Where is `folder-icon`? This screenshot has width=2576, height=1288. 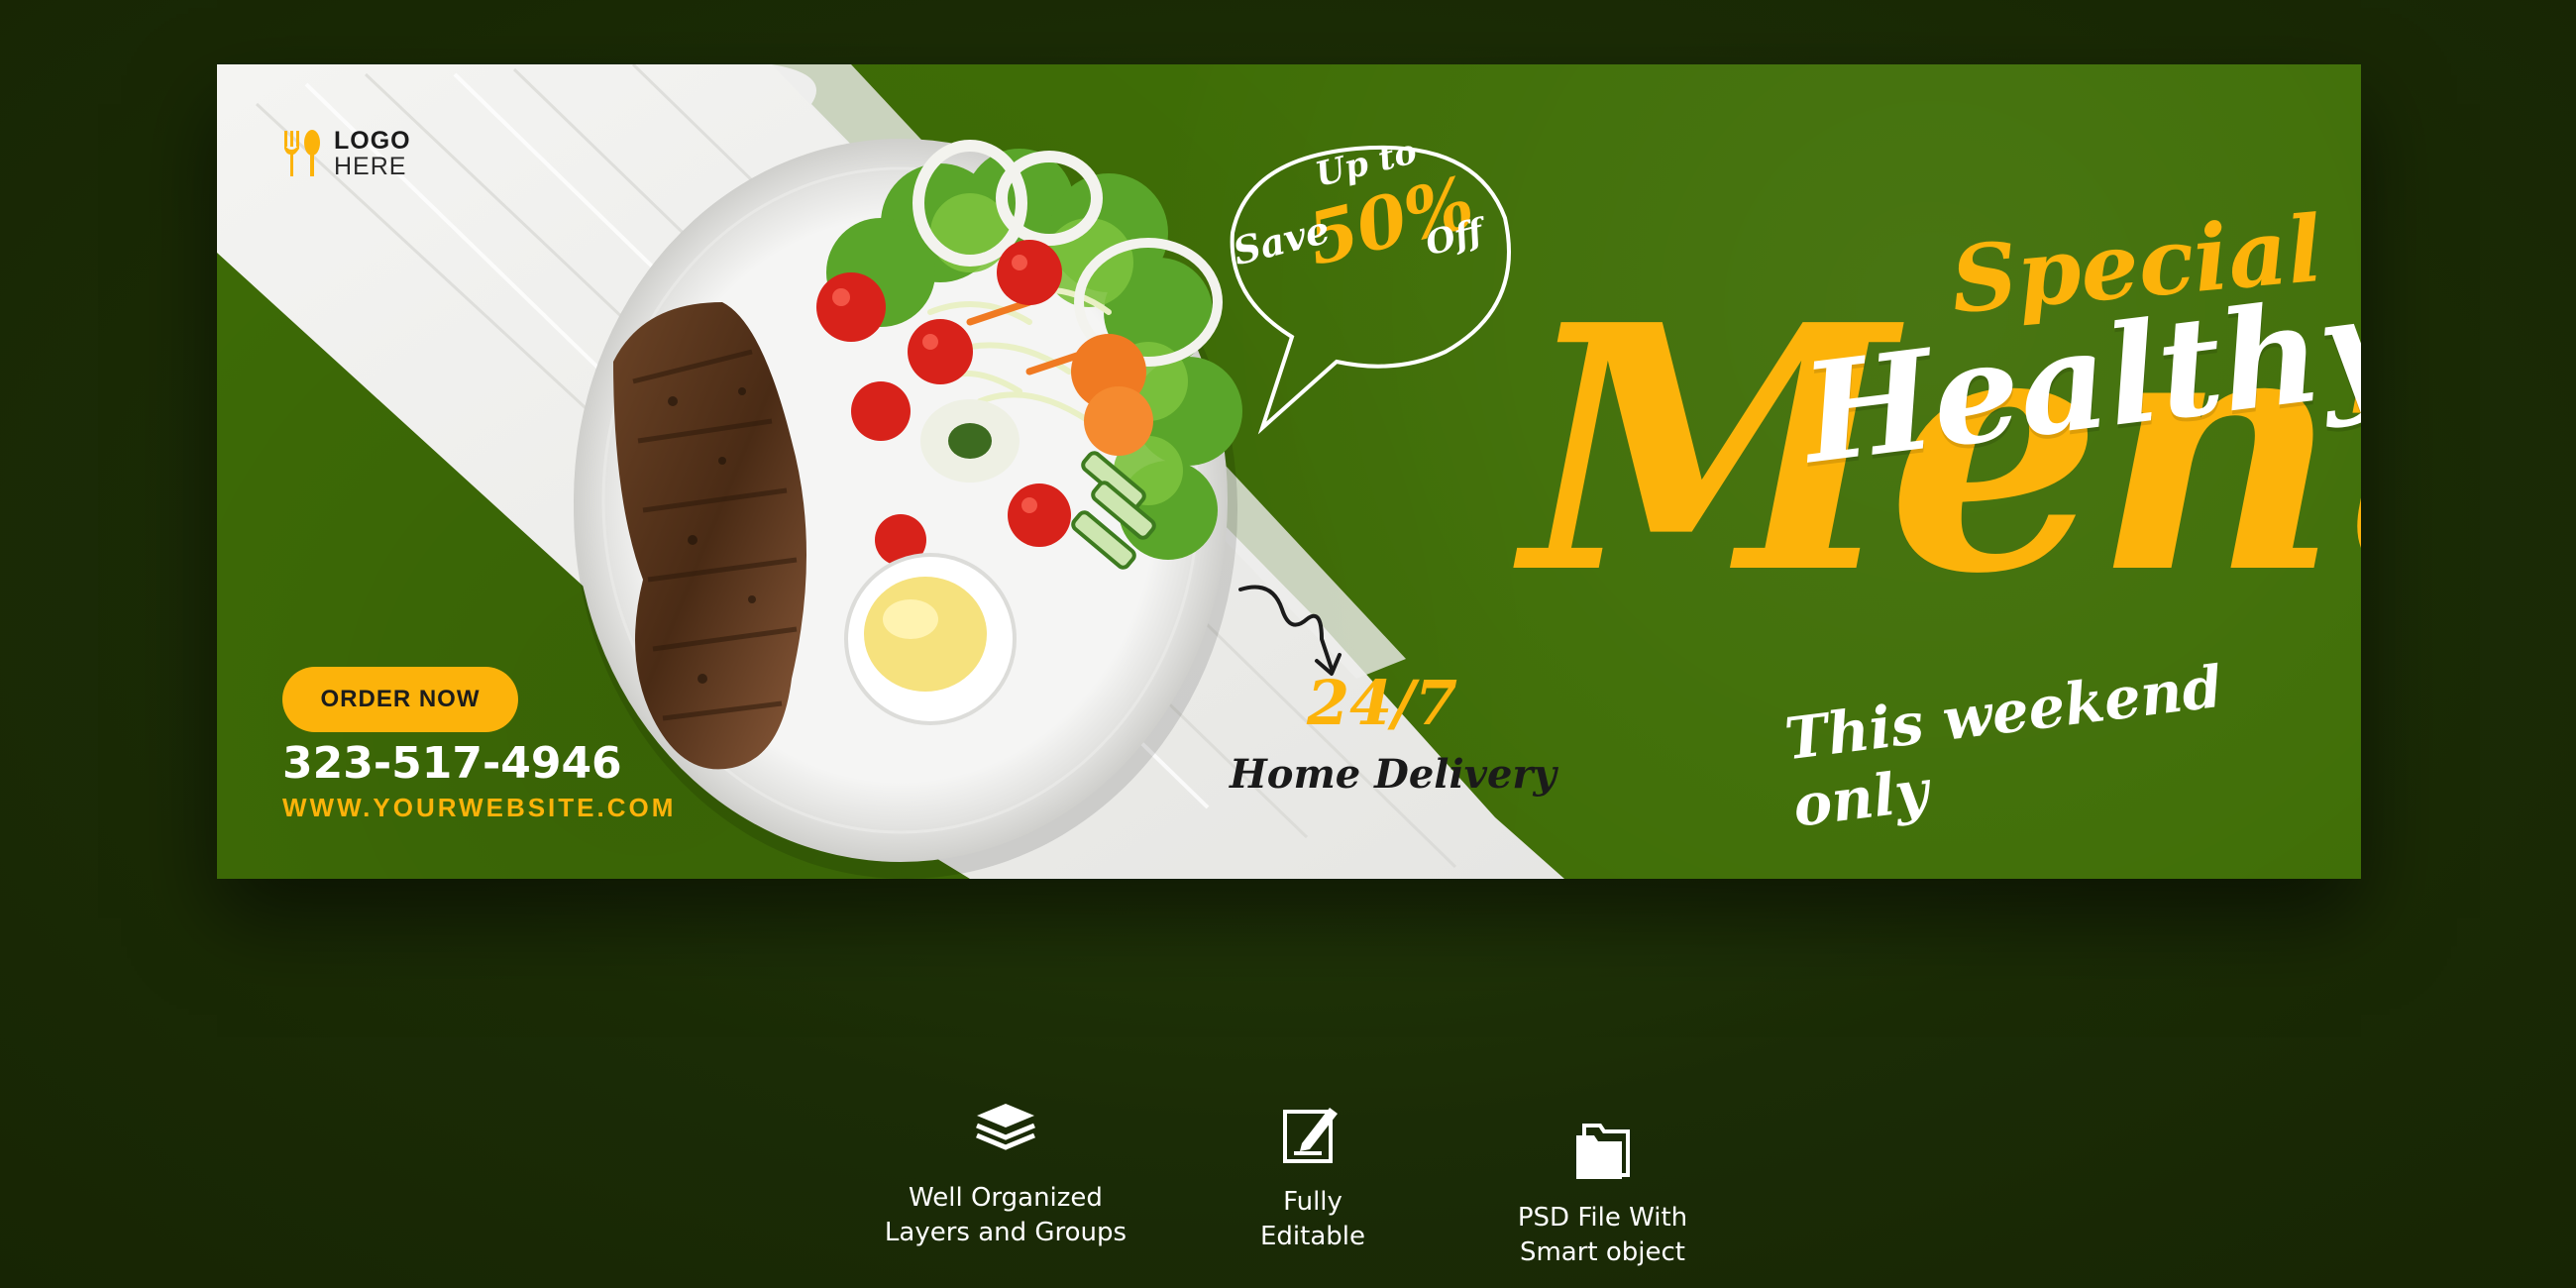 folder-icon is located at coordinates (1603, 1151).